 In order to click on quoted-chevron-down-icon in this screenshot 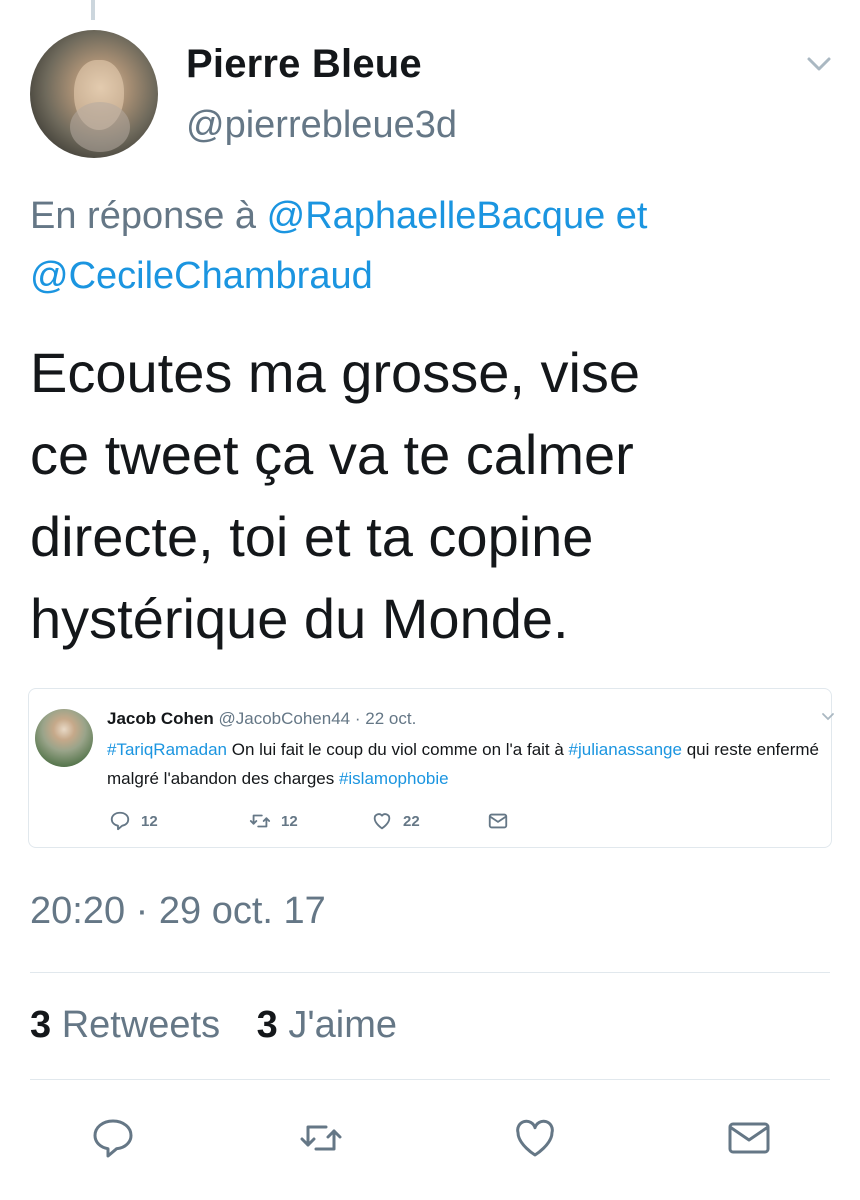, I will do `click(828, 717)`.